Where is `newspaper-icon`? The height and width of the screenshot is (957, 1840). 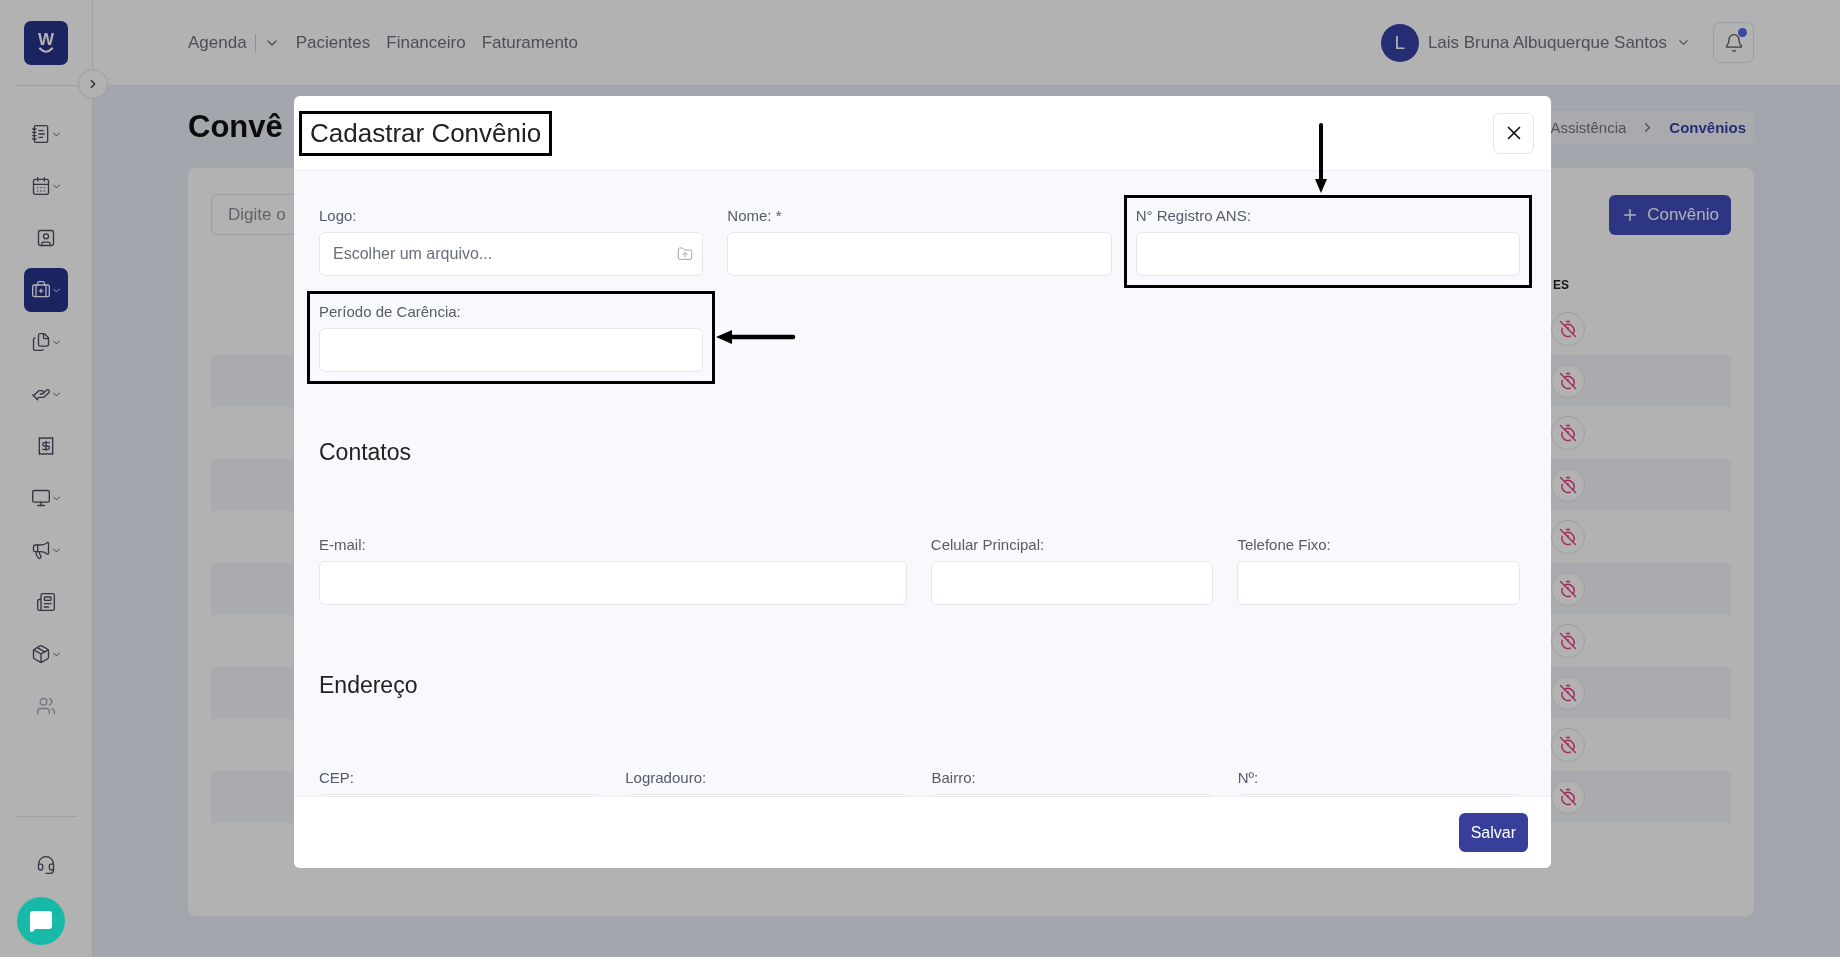 newspaper-icon is located at coordinates (46, 602).